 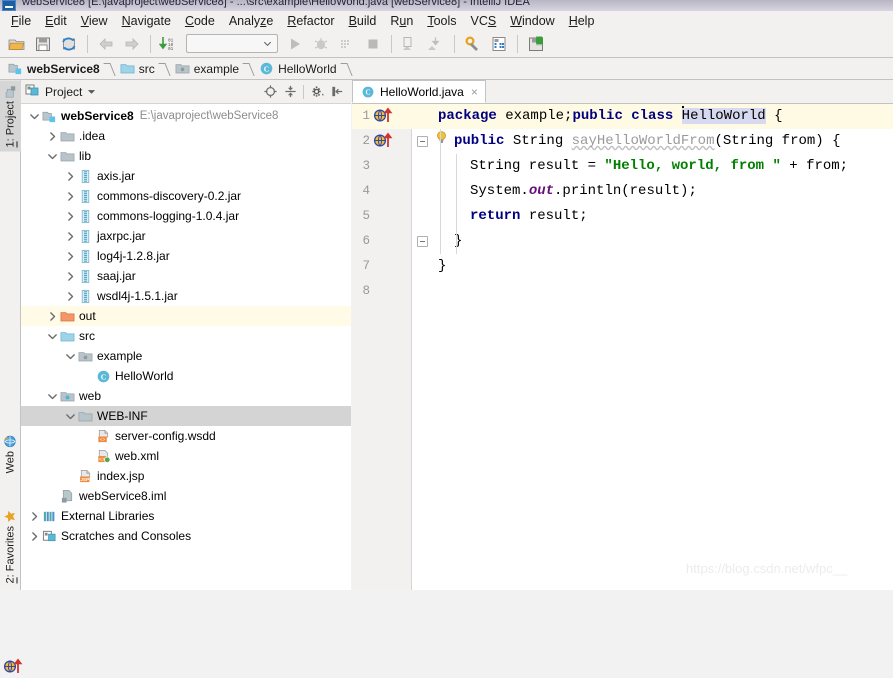 I want to click on settings-button, so click(x=473, y=44).